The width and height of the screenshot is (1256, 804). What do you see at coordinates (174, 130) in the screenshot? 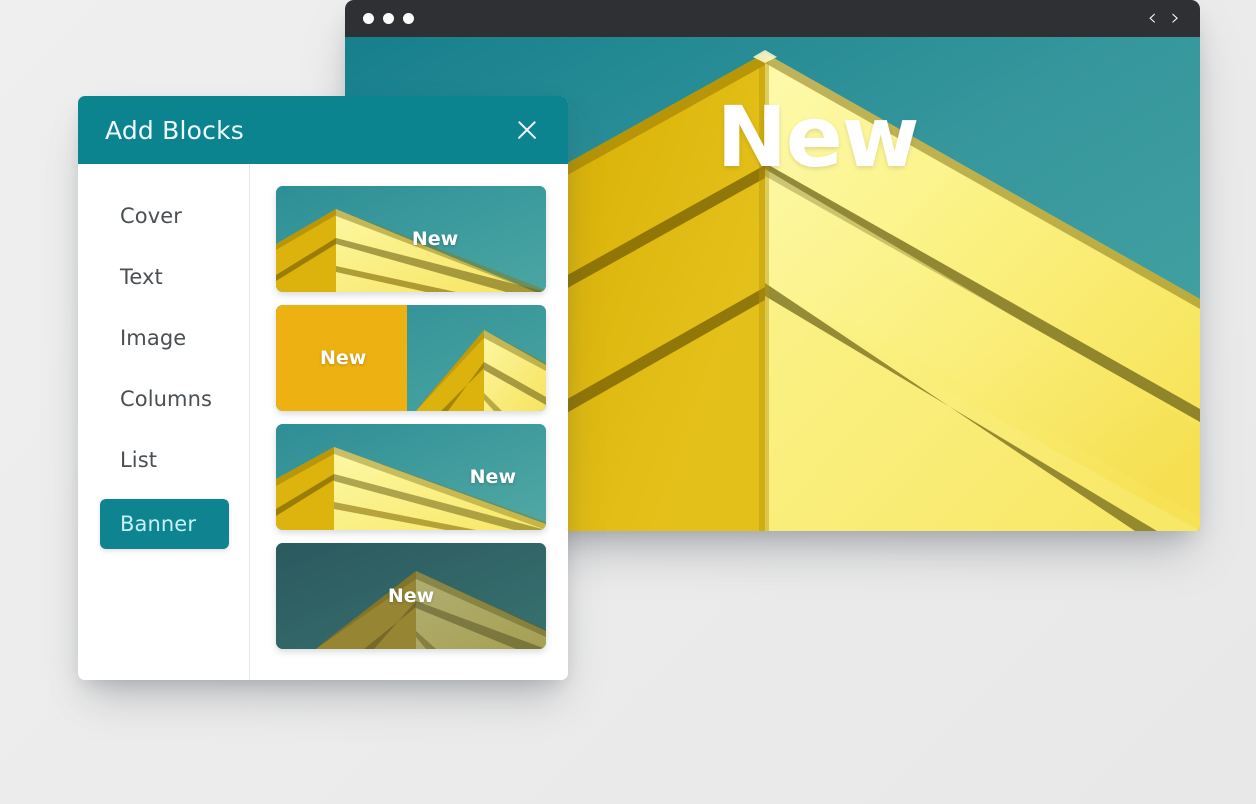
I see `panel-title: Add Blocks` at bounding box center [174, 130].